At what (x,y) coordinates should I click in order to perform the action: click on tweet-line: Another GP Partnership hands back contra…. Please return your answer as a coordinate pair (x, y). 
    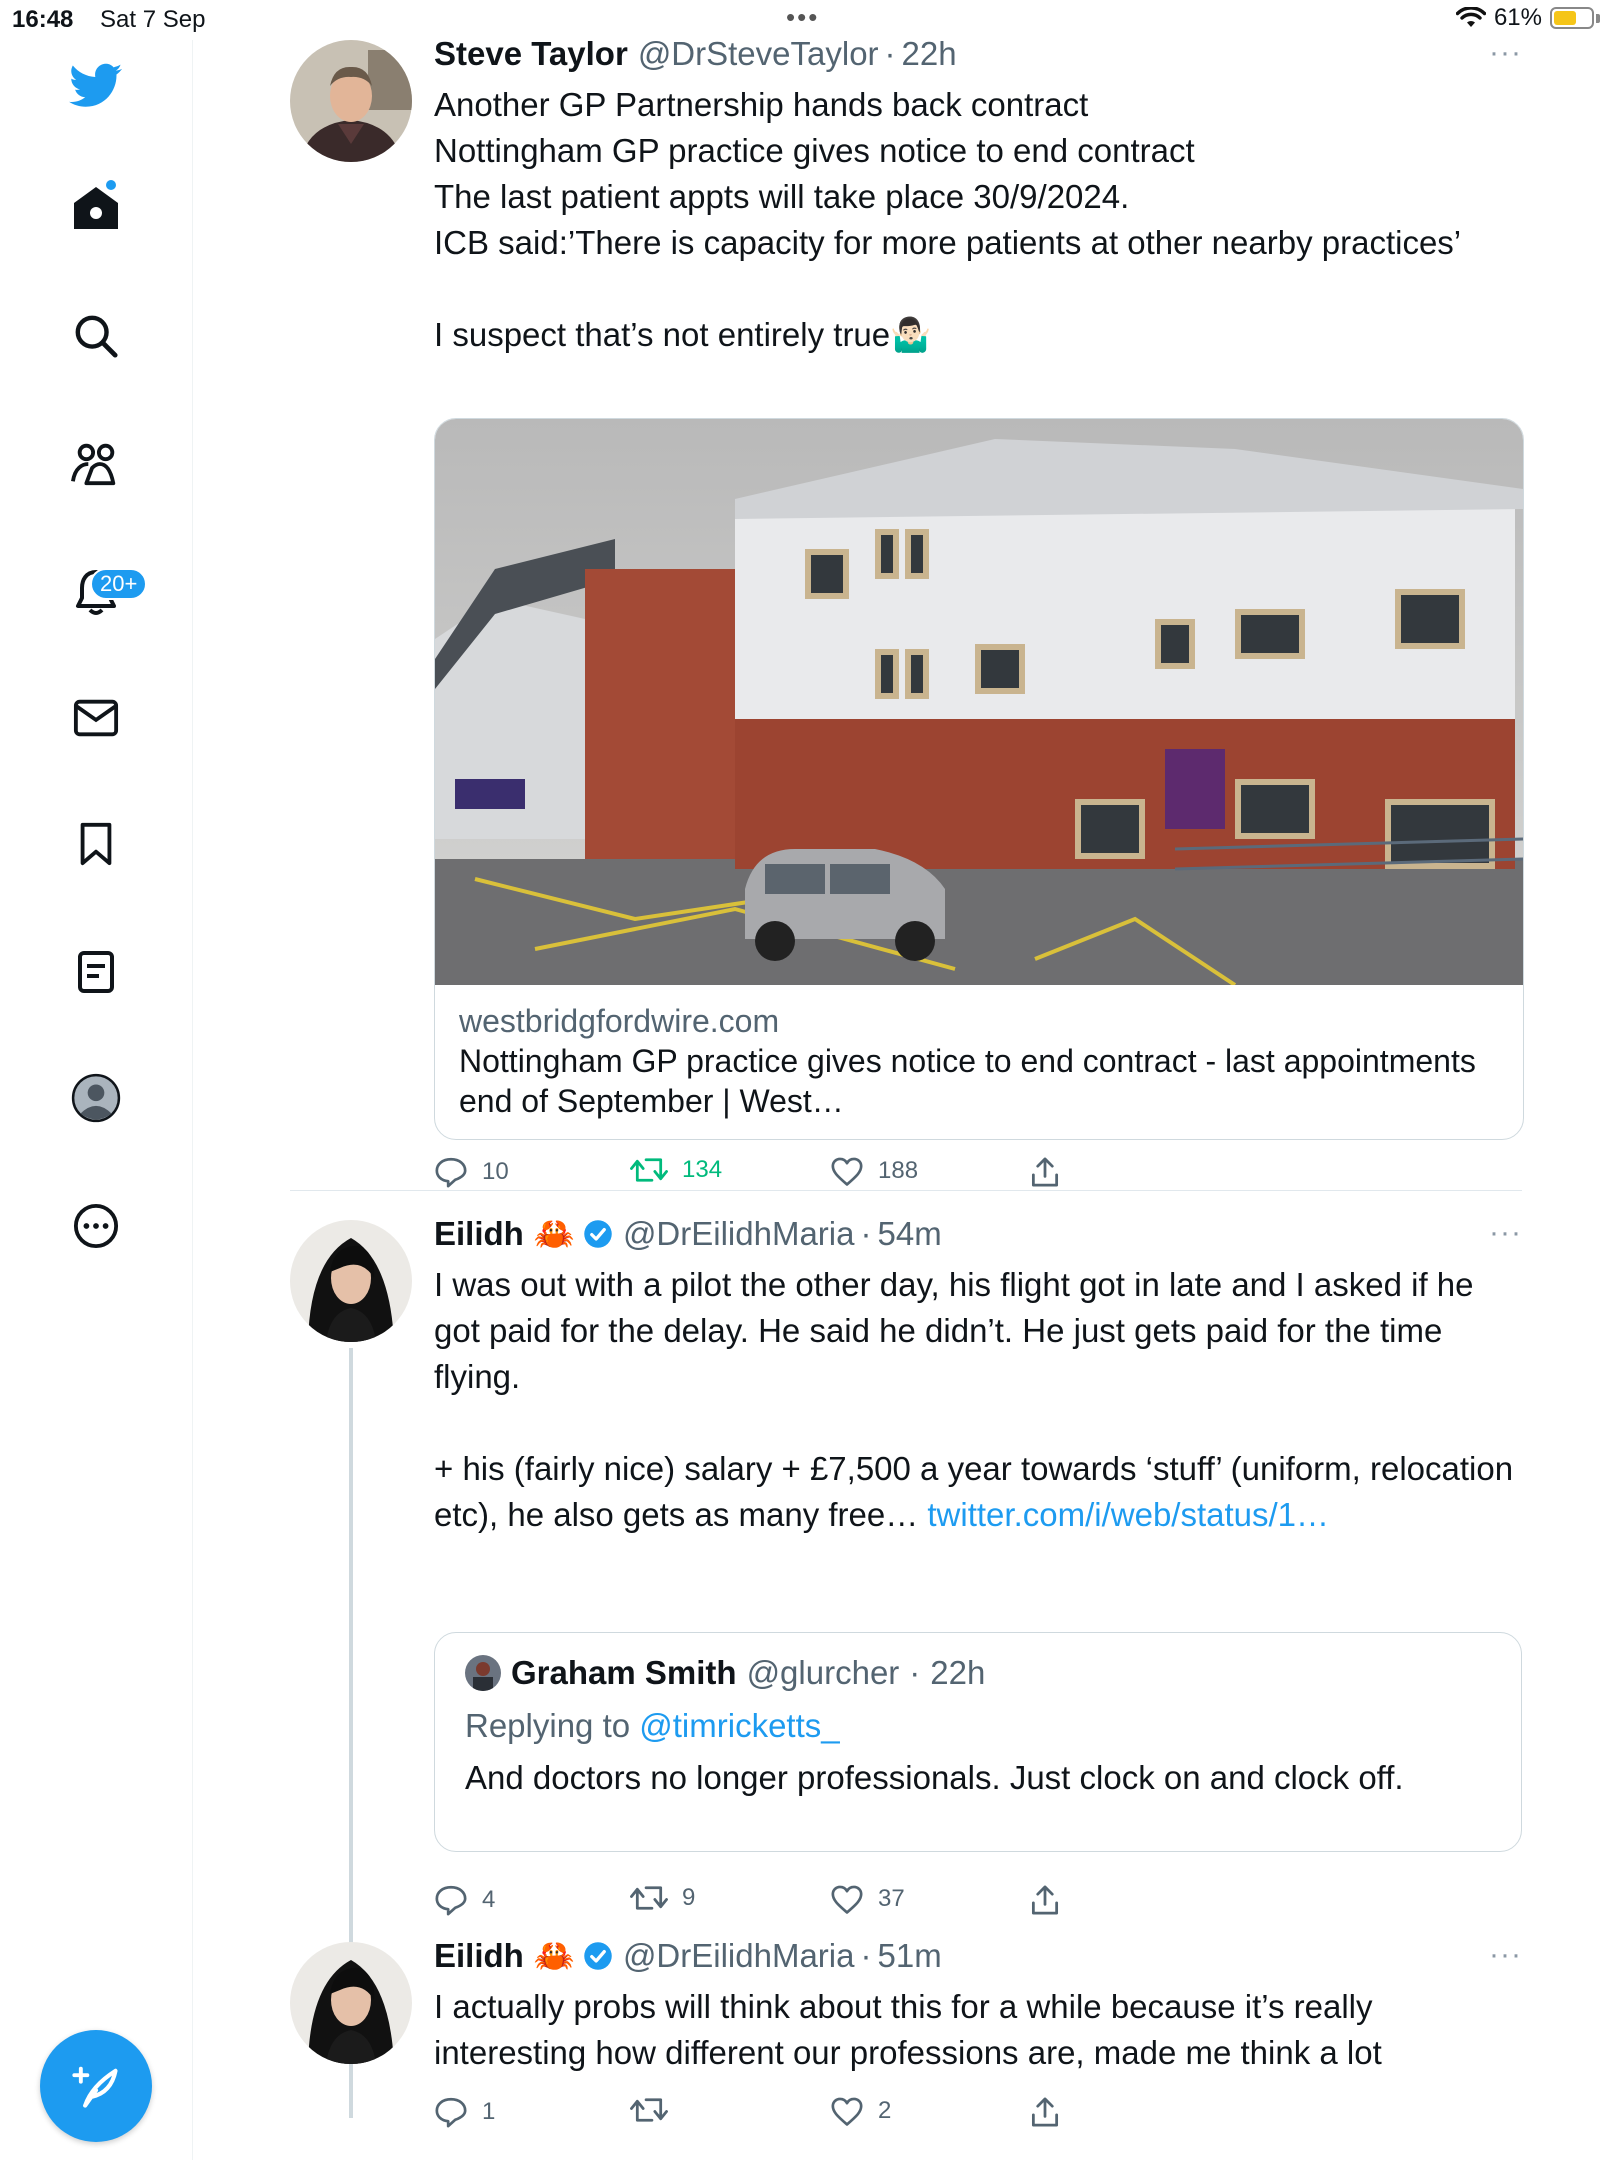
    Looking at the image, I should click on (761, 104).